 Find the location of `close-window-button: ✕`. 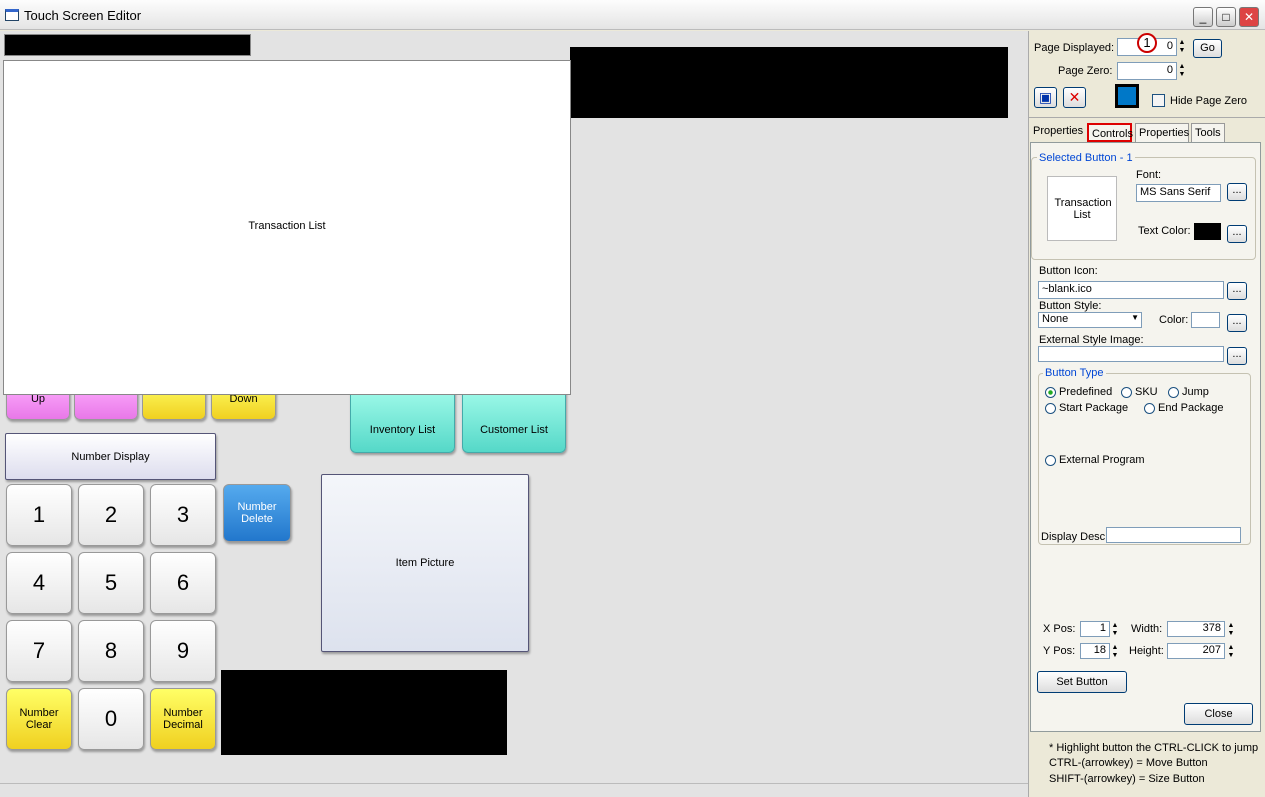

close-window-button: ✕ is located at coordinates (1249, 17).